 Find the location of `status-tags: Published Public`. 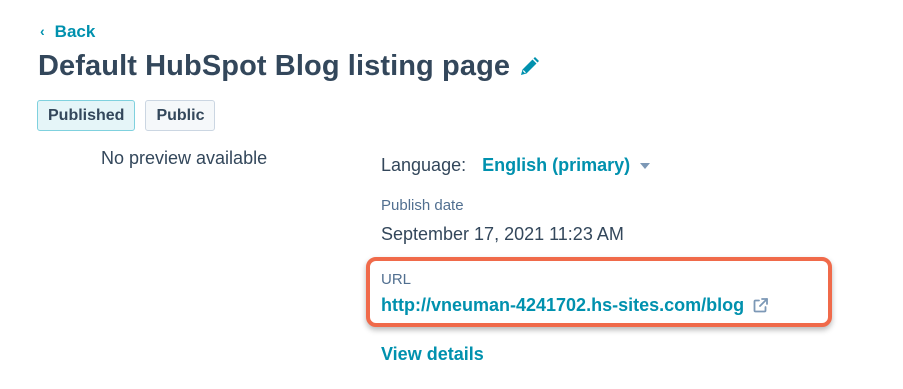

status-tags: Published Public is located at coordinates (126, 115).